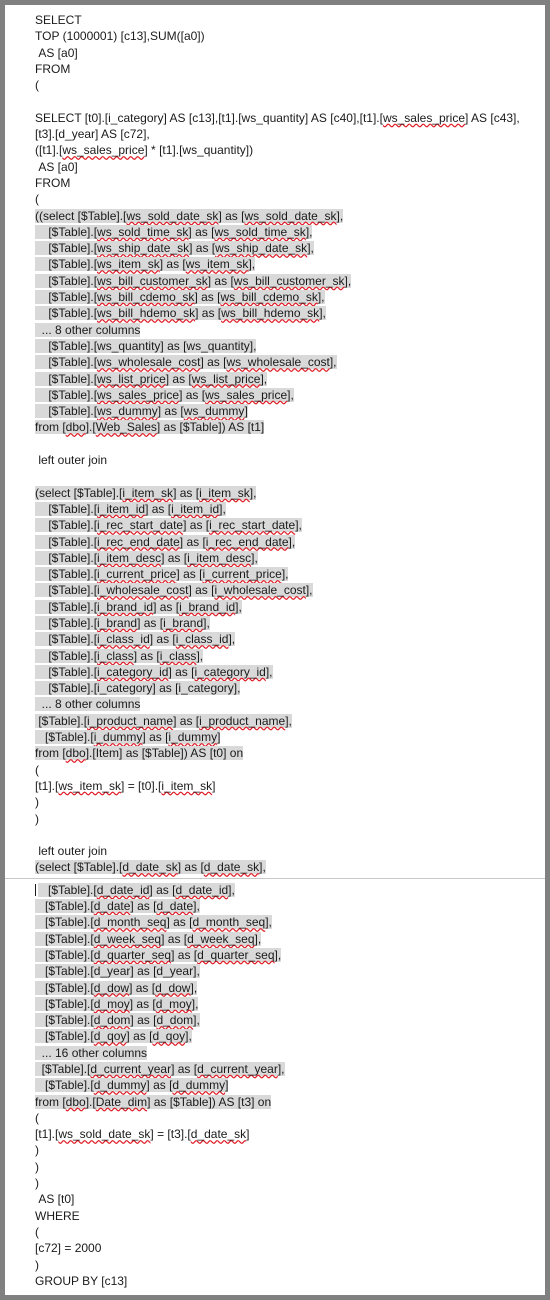  I want to click on spellcheck-underline: ws_sales_price, so click(246, 394).